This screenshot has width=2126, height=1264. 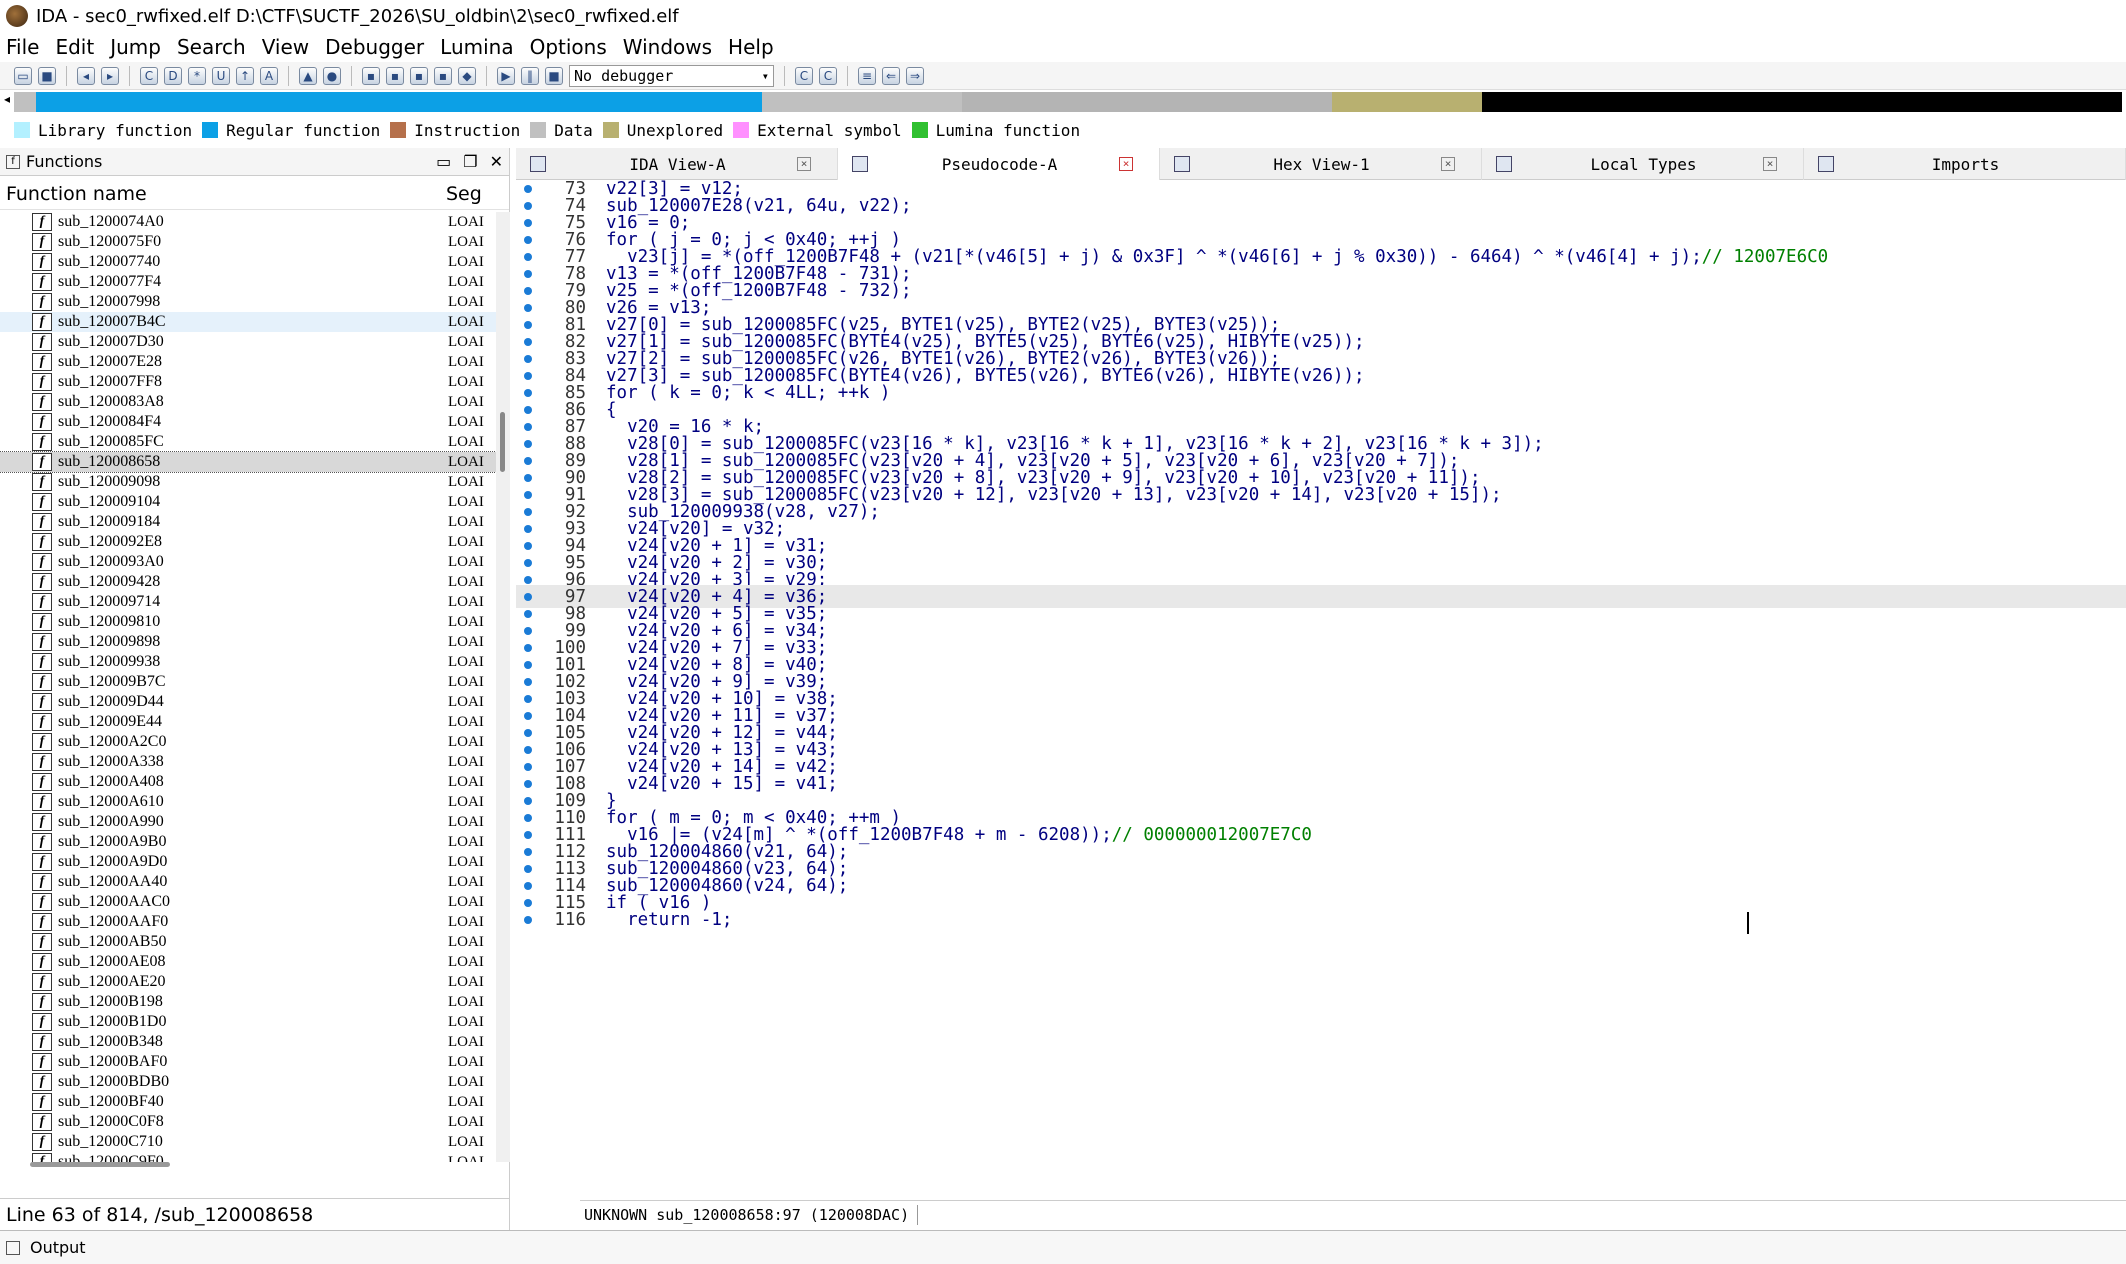 I want to click on function-row: f sub_120009810 LOAI, so click(x=248, y=622).